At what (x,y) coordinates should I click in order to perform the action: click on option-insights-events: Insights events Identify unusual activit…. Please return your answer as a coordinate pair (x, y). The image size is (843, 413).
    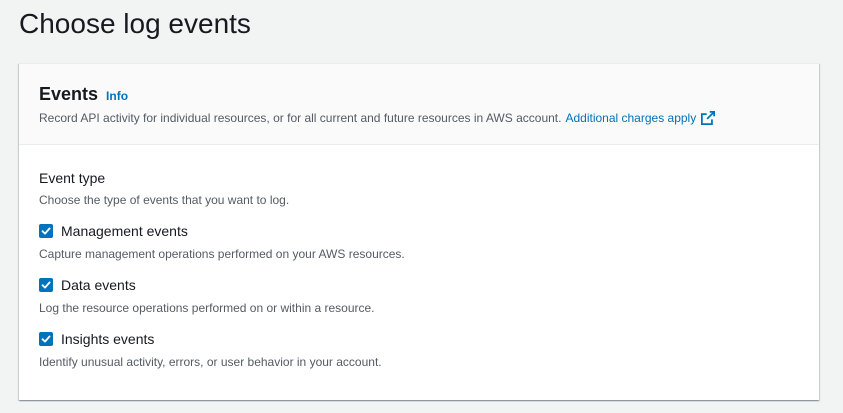
    Looking at the image, I should click on (419, 350).